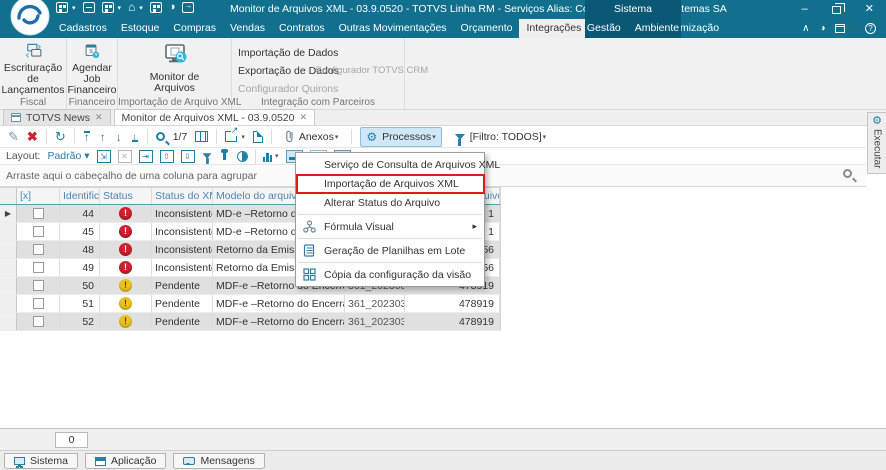 This screenshot has width=886, height=470. Describe the element at coordinates (125, 267) in the screenshot. I see `error-status-icon: !` at that location.